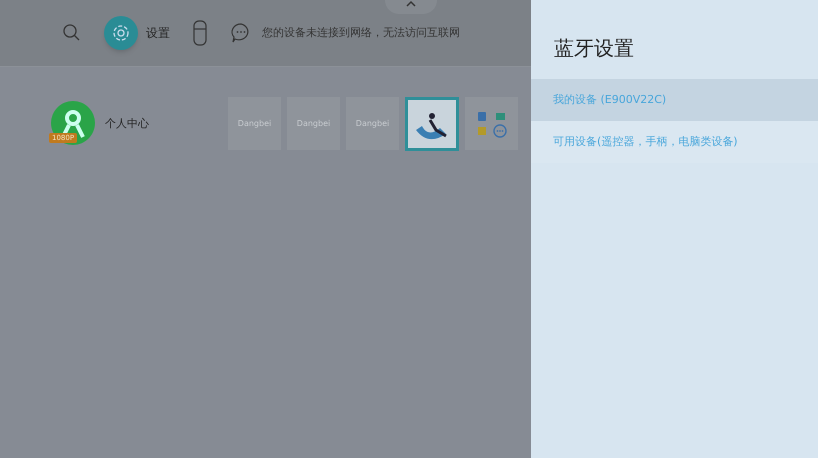 Image resolution: width=818 pixels, height=458 pixels. I want to click on settings-icon, so click(121, 33).